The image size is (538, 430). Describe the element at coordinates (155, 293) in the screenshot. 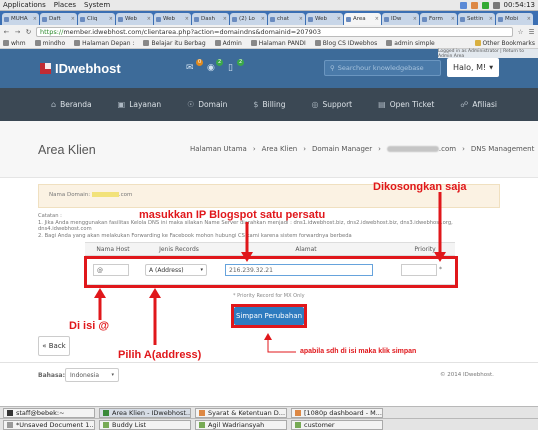

I see `arrowhead-record` at that location.